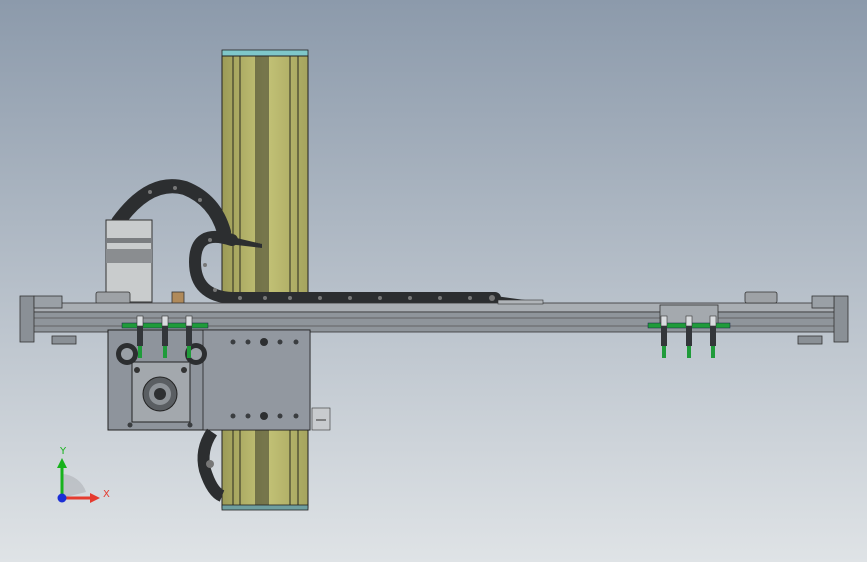 The image size is (867, 562). I want to click on chain-tray, so click(520, 302).